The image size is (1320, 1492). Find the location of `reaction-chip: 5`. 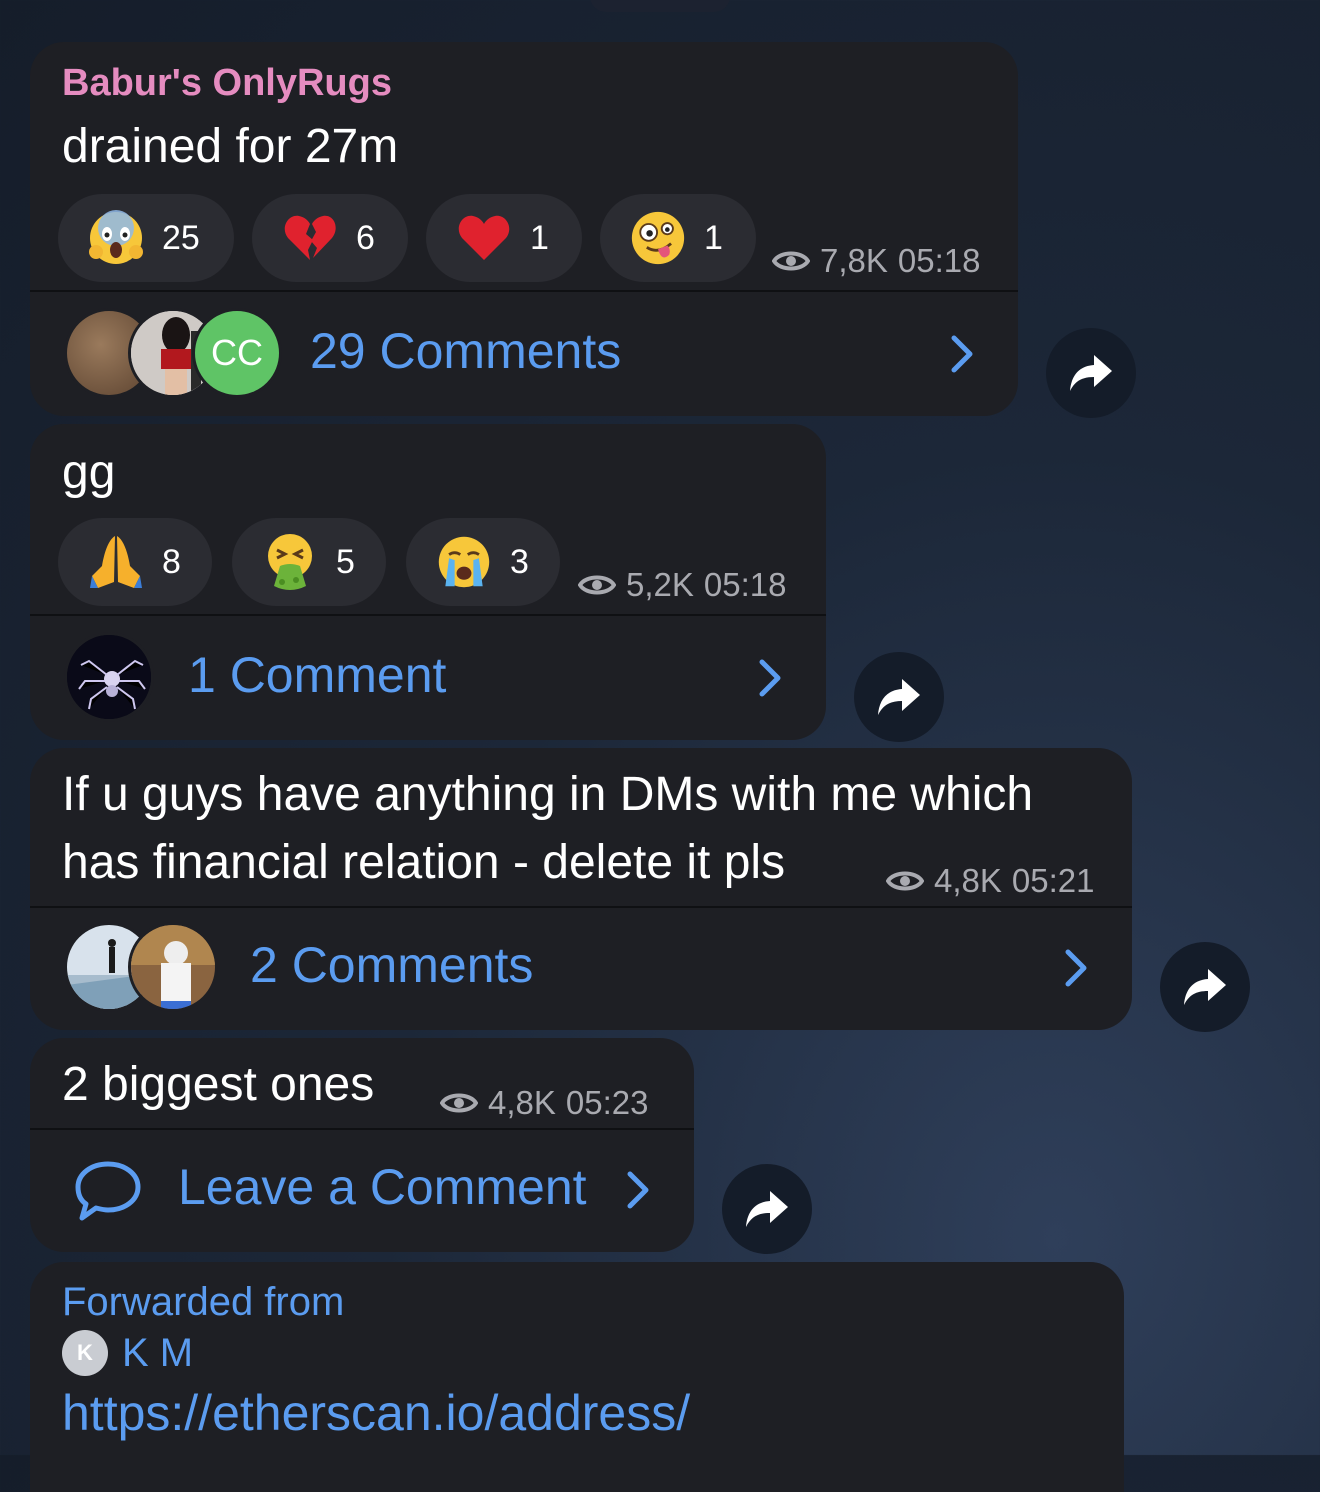

reaction-chip: 5 is located at coordinates (309, 562).